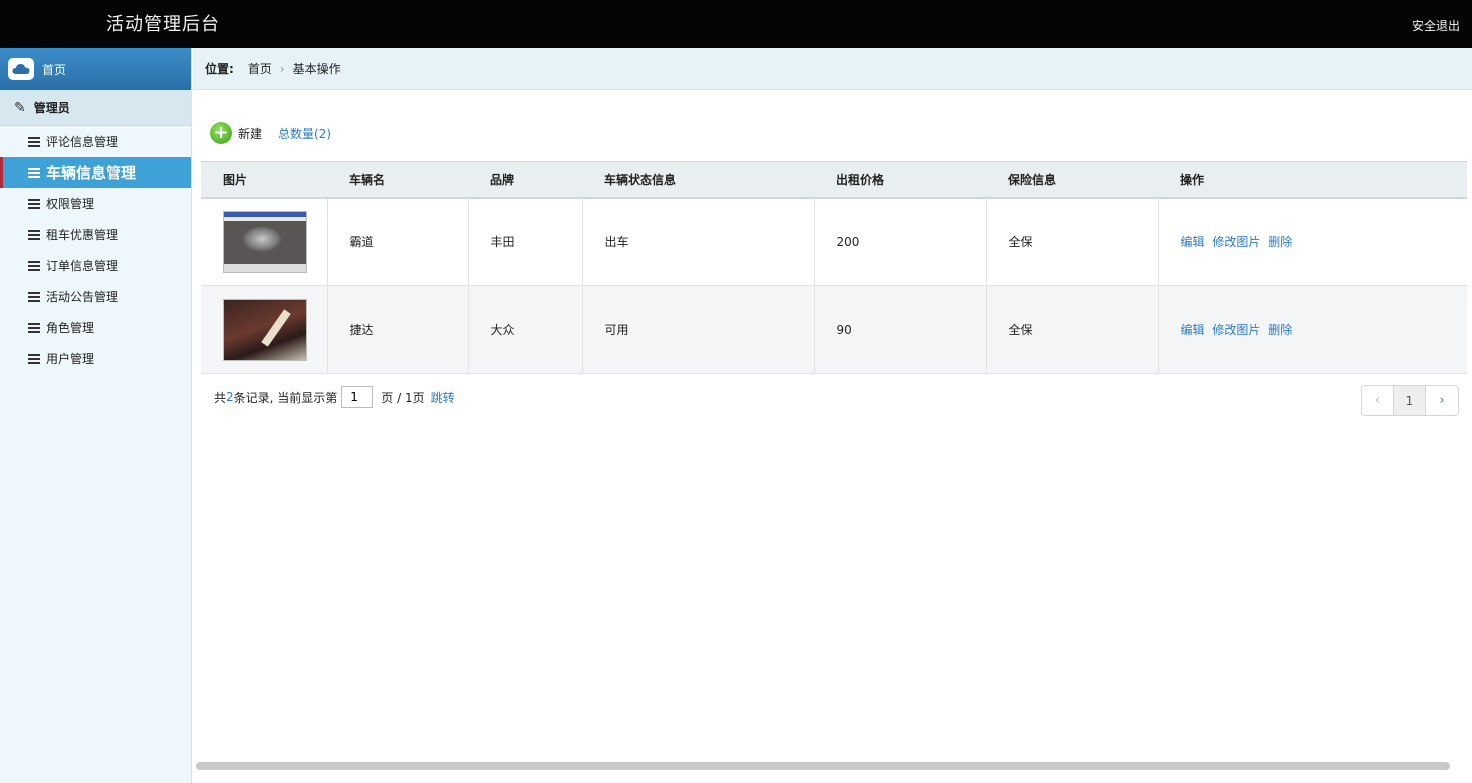 The image size is (1472, 783). Describe the element at coordinates (221, 133) in the screenshot. I see `plus-circle-icon: +` at that location.